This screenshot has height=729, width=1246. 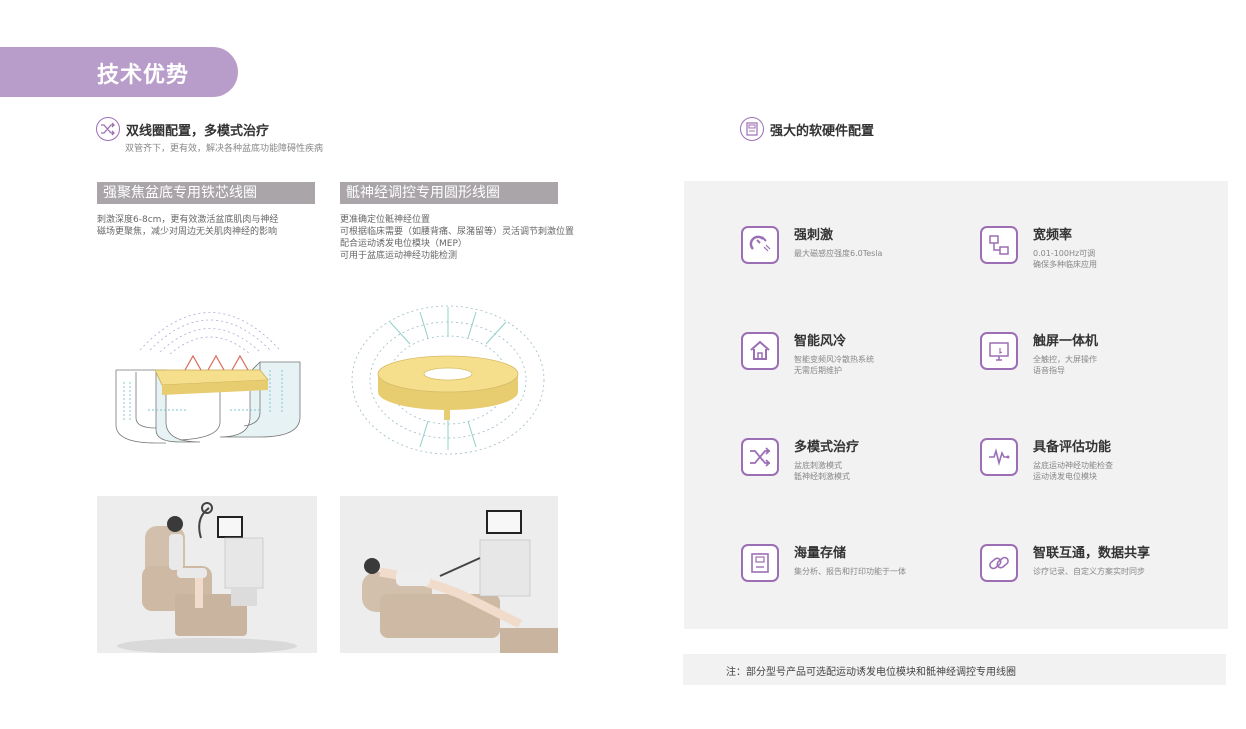 I want to click on link-icon, so click(x=999, y=563).